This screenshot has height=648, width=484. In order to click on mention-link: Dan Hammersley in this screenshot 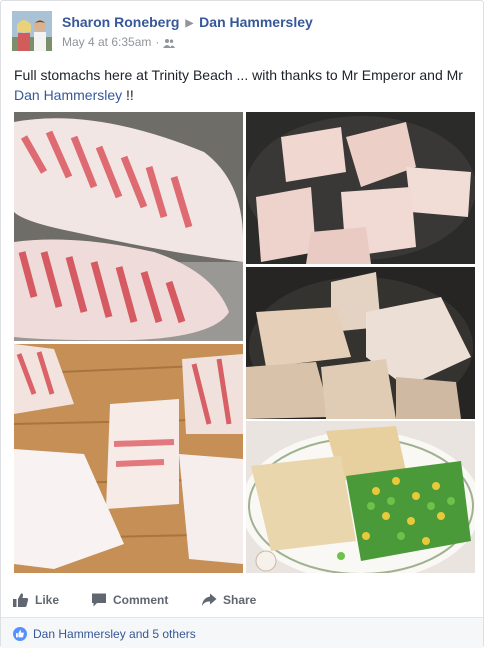, I will do `click(68, 95)`.